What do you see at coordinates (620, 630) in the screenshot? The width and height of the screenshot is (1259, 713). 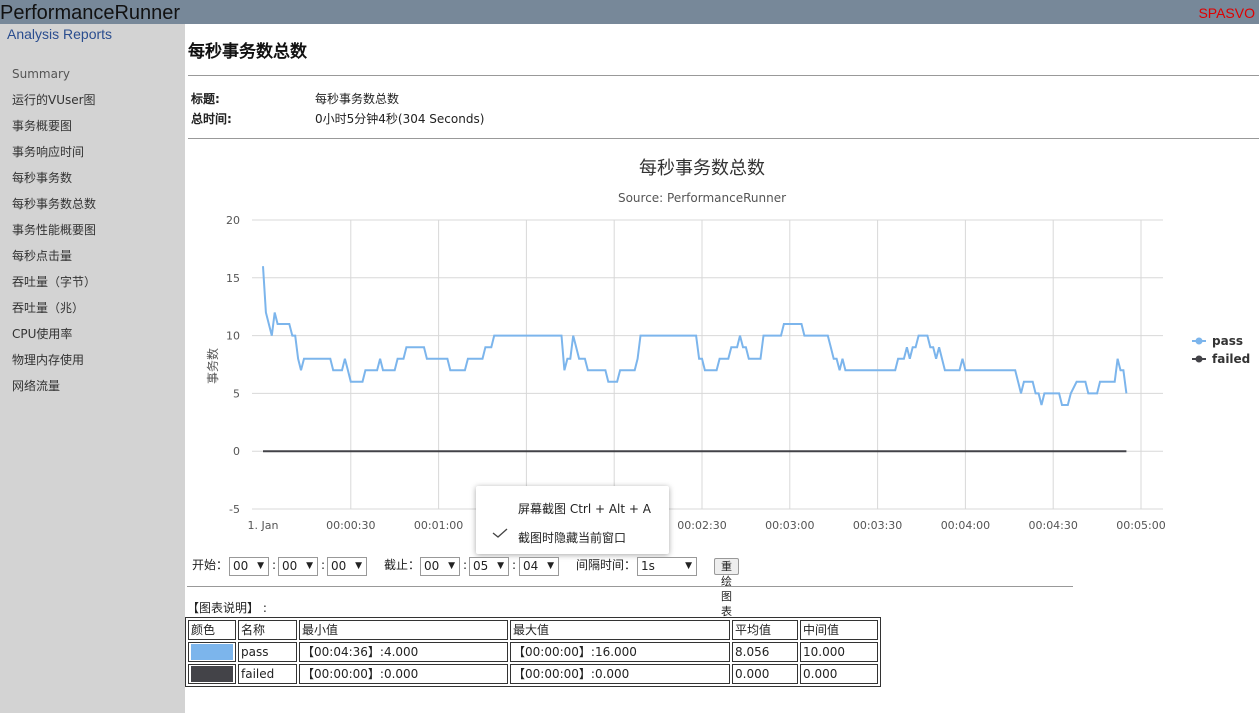 I see `column-header: 最大值` at bounding box center [620, 630].